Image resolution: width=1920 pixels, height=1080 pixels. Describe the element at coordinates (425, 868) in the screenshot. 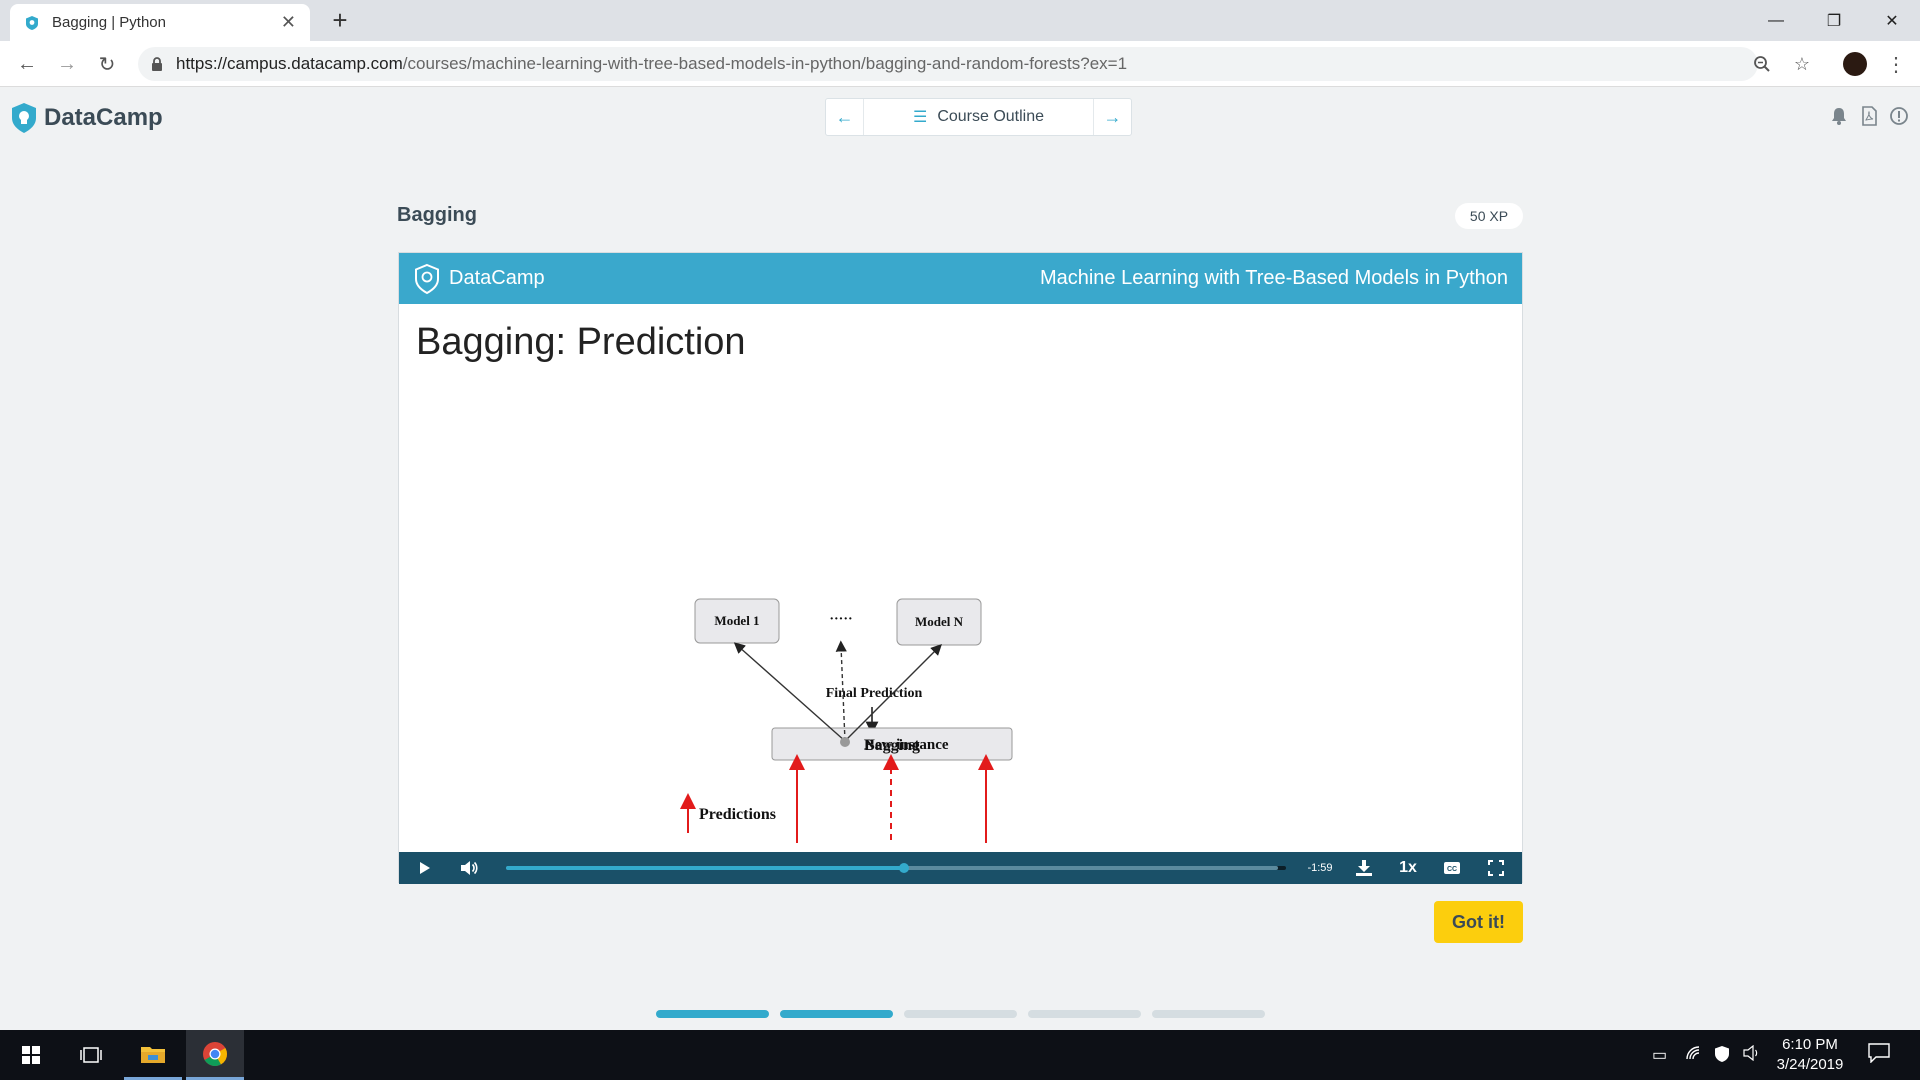

I see `play-icon` at that location.